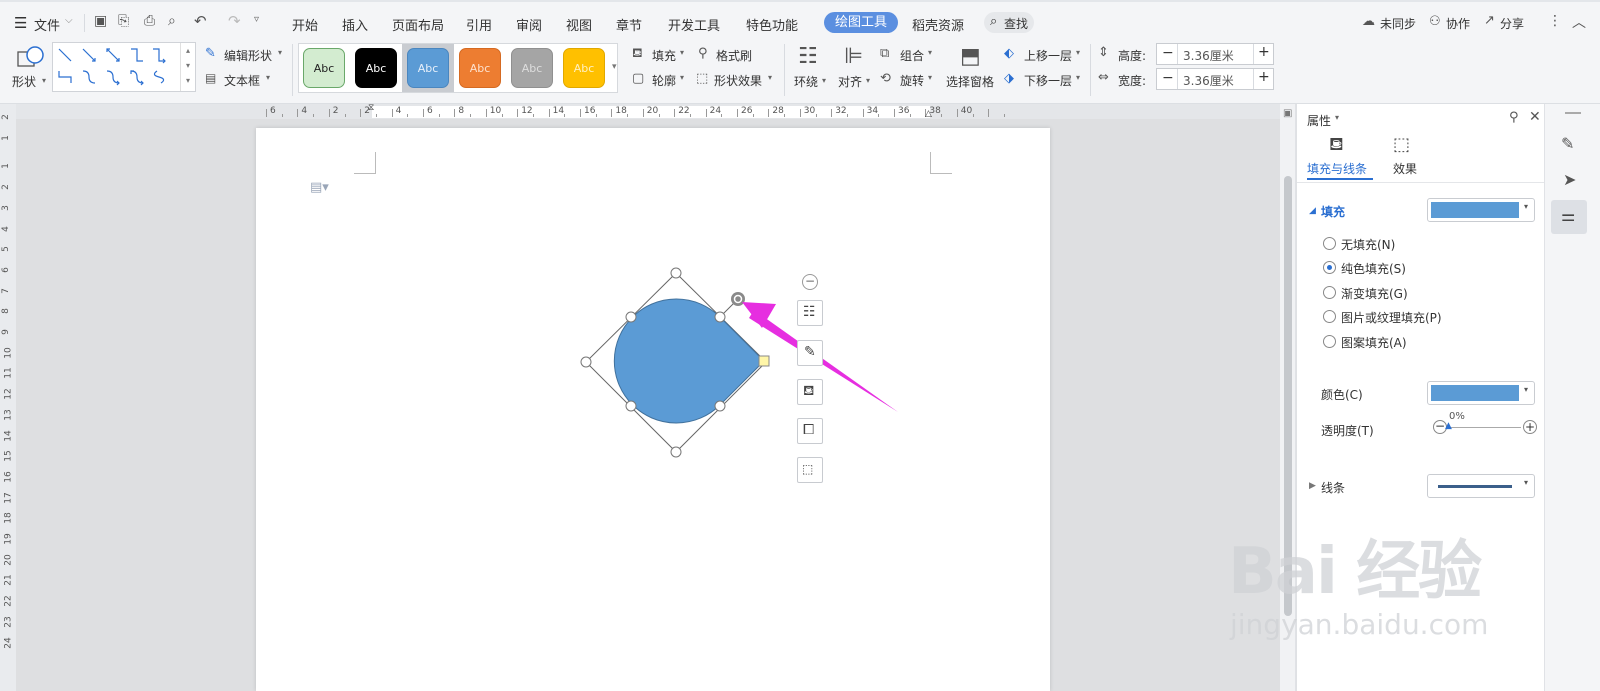  I want to click on line-style-preview, so click(1475, 486).